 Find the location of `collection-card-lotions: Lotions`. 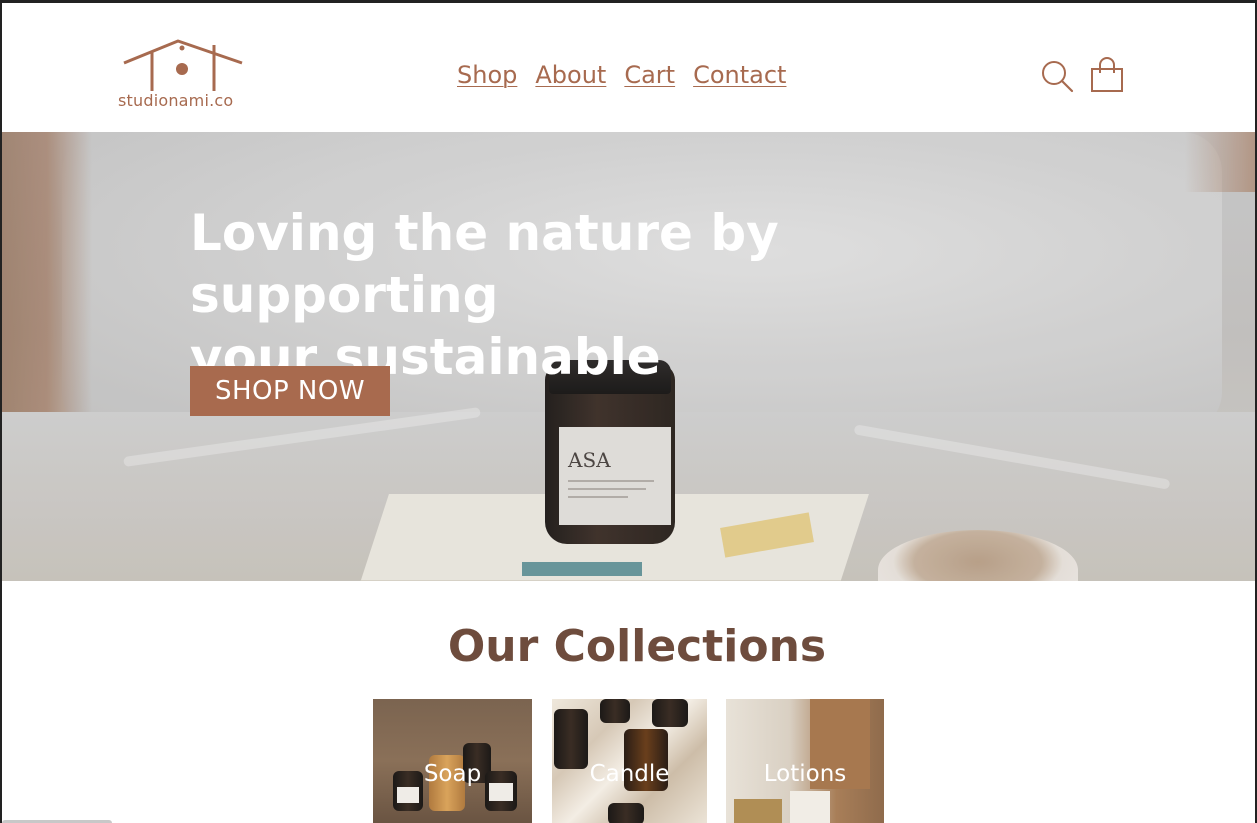

collection-card-lotions: Lotions is located at coordinates (805, 761).